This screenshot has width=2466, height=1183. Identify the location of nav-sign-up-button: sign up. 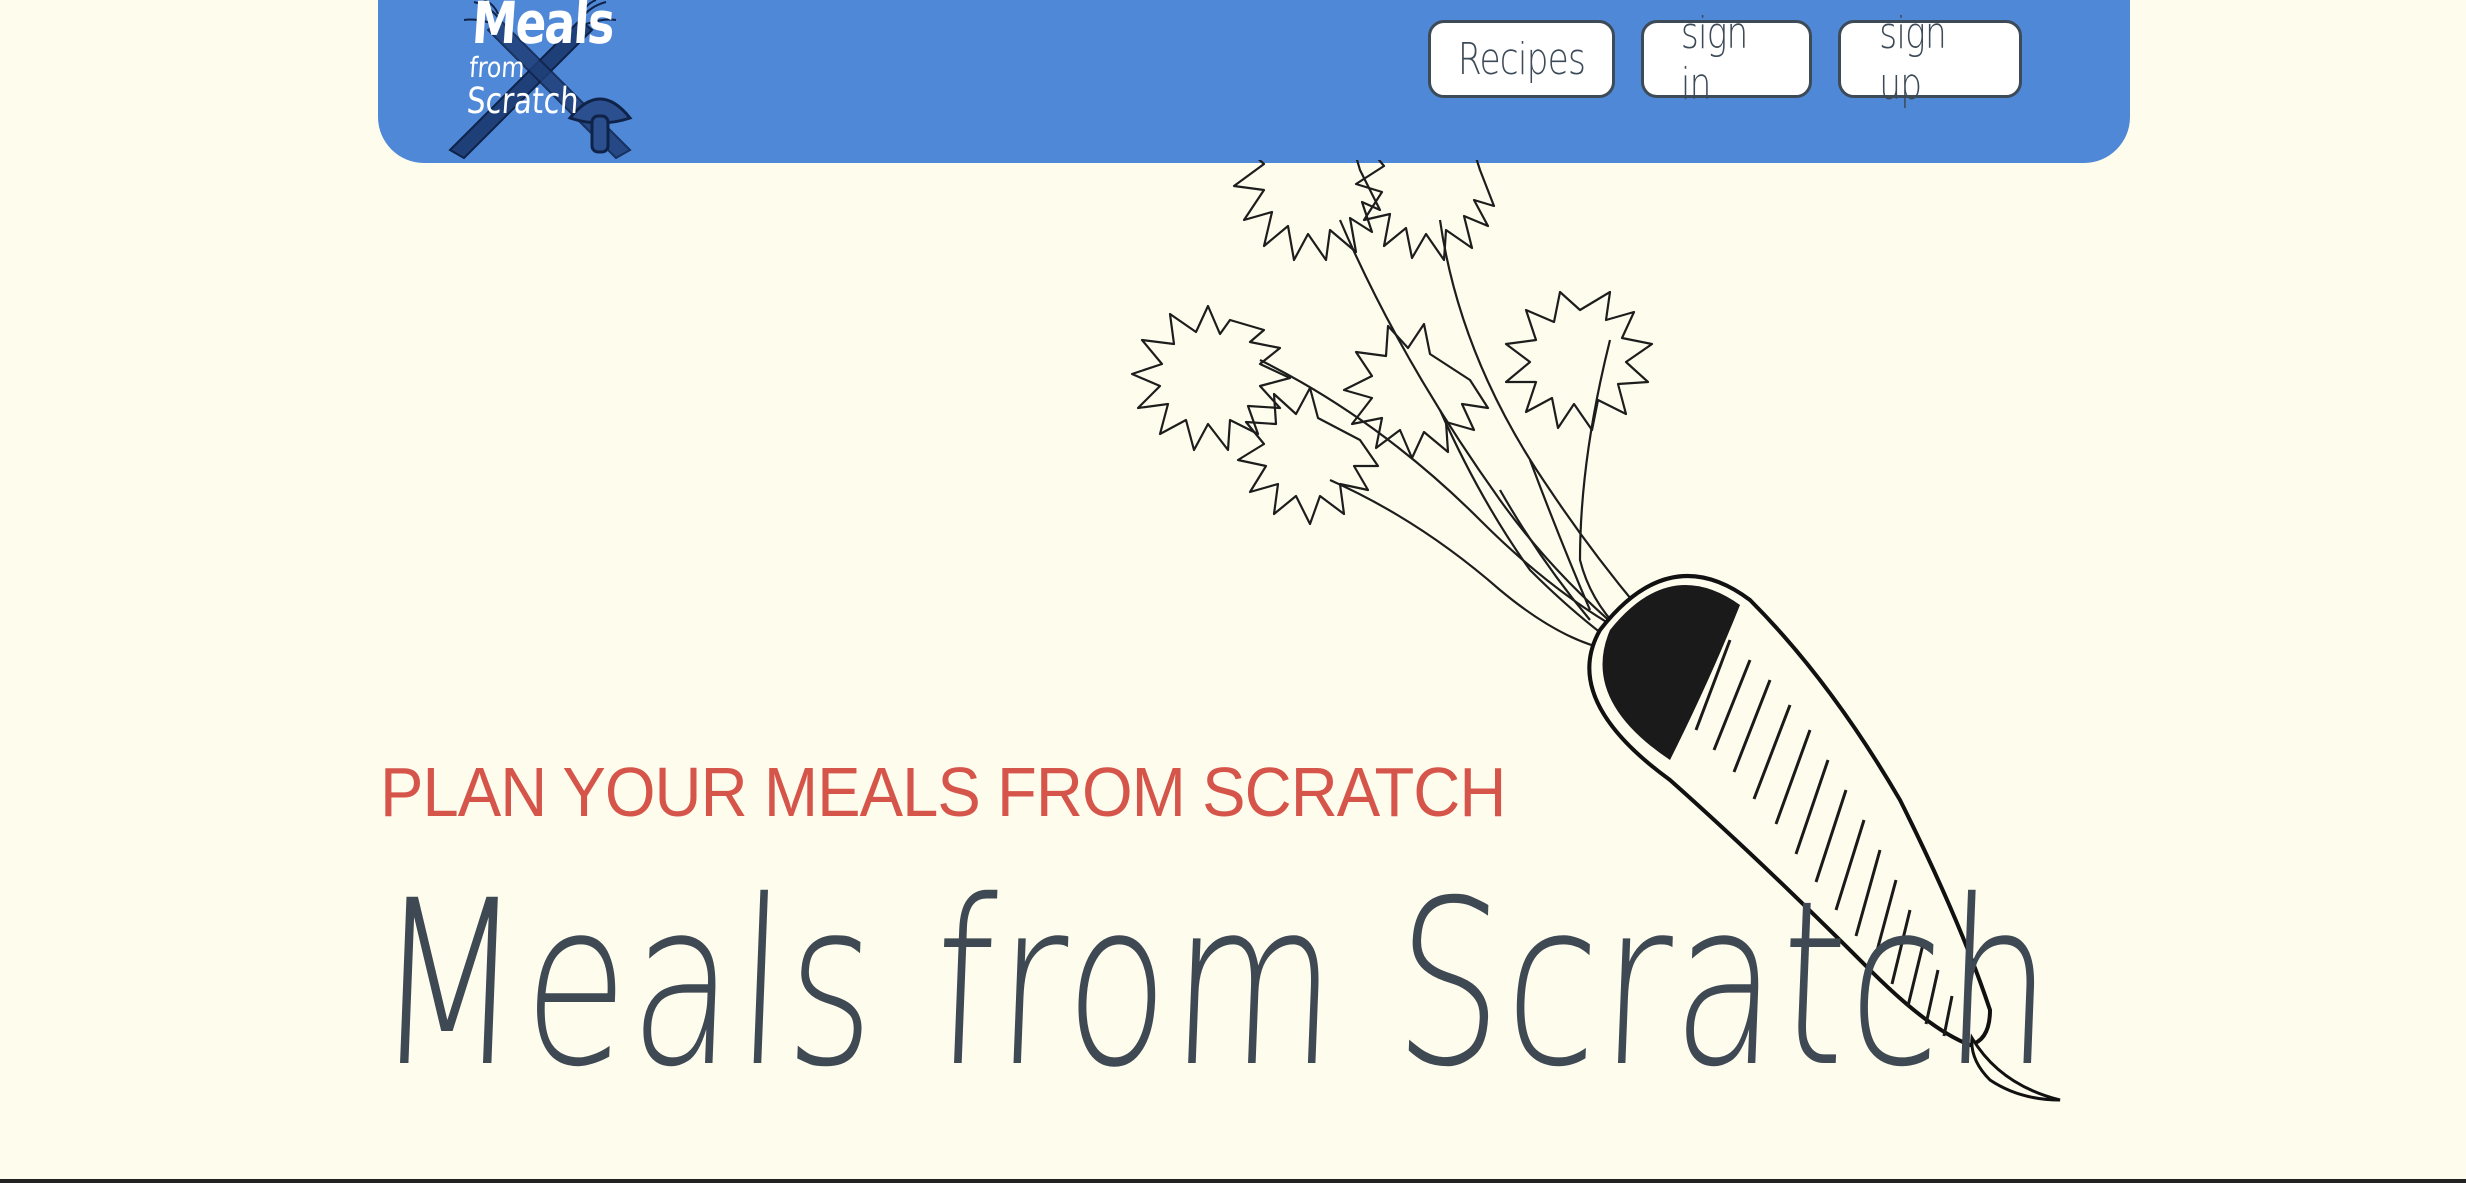
(1930, 59).